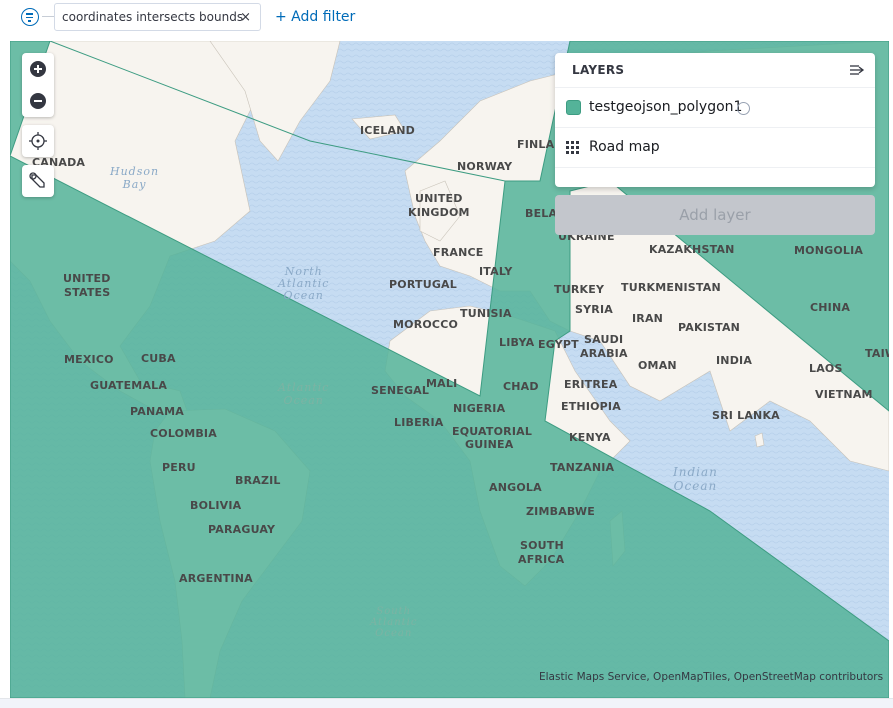 The width and height of the screenshot is (893, 708). Describe the element at coordinates (423, 284) in the screenshot. I see `label-portugal: PORTUGAL` at that location.